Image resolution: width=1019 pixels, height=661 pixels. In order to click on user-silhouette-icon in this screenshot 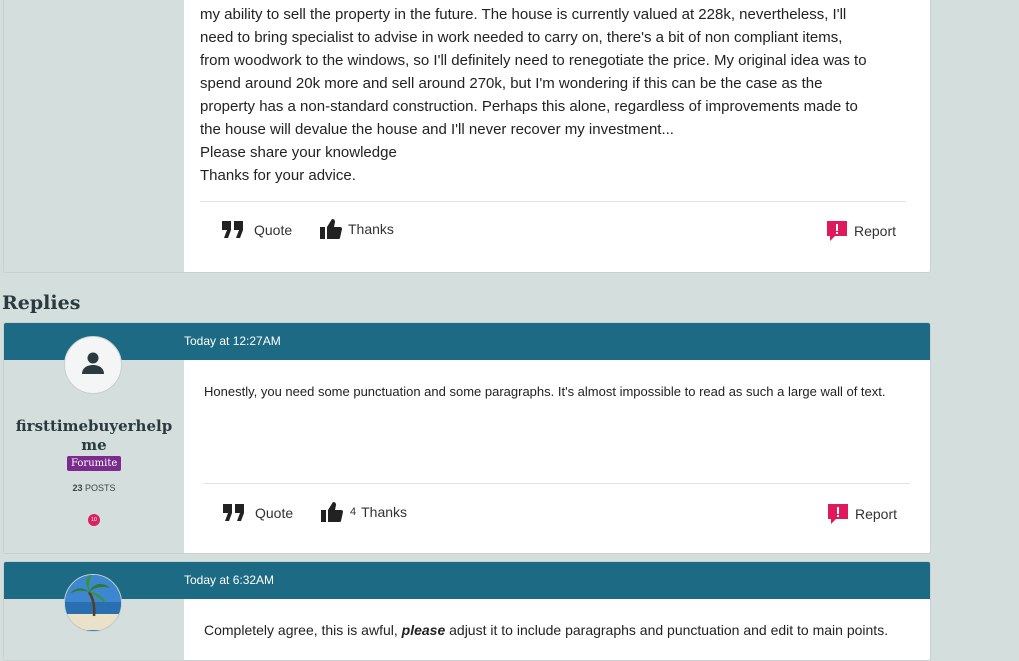, I will do `click(93, 365)`.